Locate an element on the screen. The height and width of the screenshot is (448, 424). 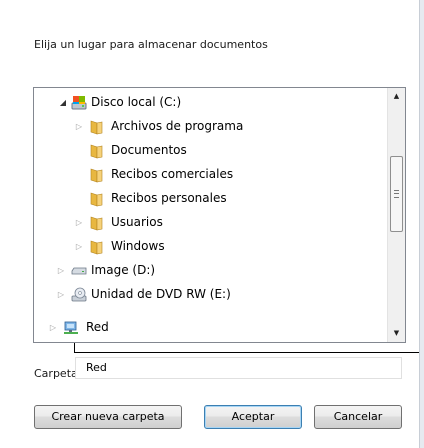
tree-item-label: Unidad de DVD RW (E:) is located at coordinates (161, 294).